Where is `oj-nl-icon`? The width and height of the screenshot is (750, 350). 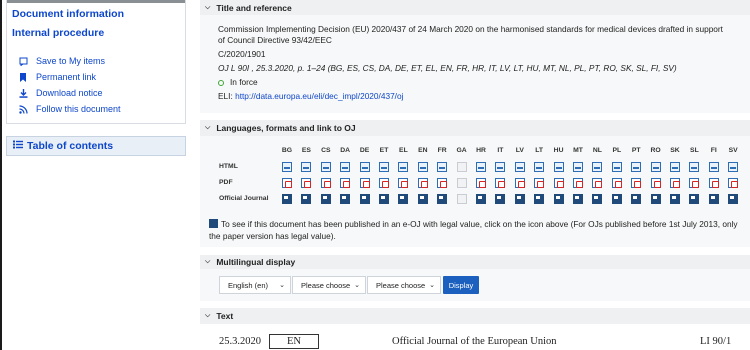
oj-nl-icon is located at coordinates (597, 199).